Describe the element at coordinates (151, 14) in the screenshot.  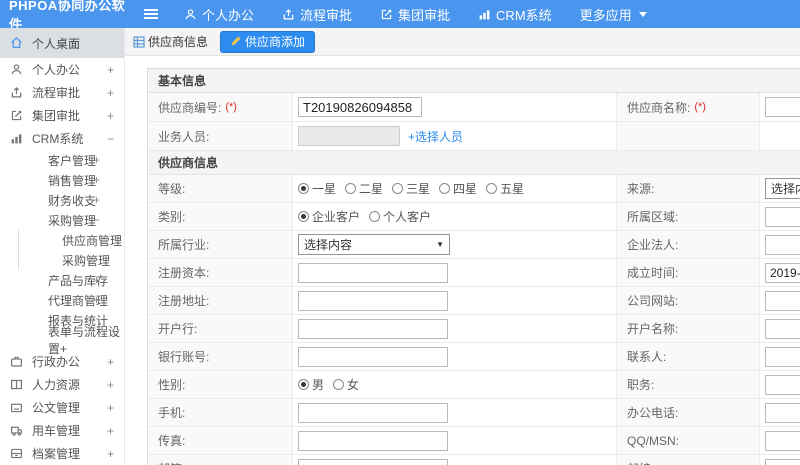
I see `hamburger-menu-icon` at that location.